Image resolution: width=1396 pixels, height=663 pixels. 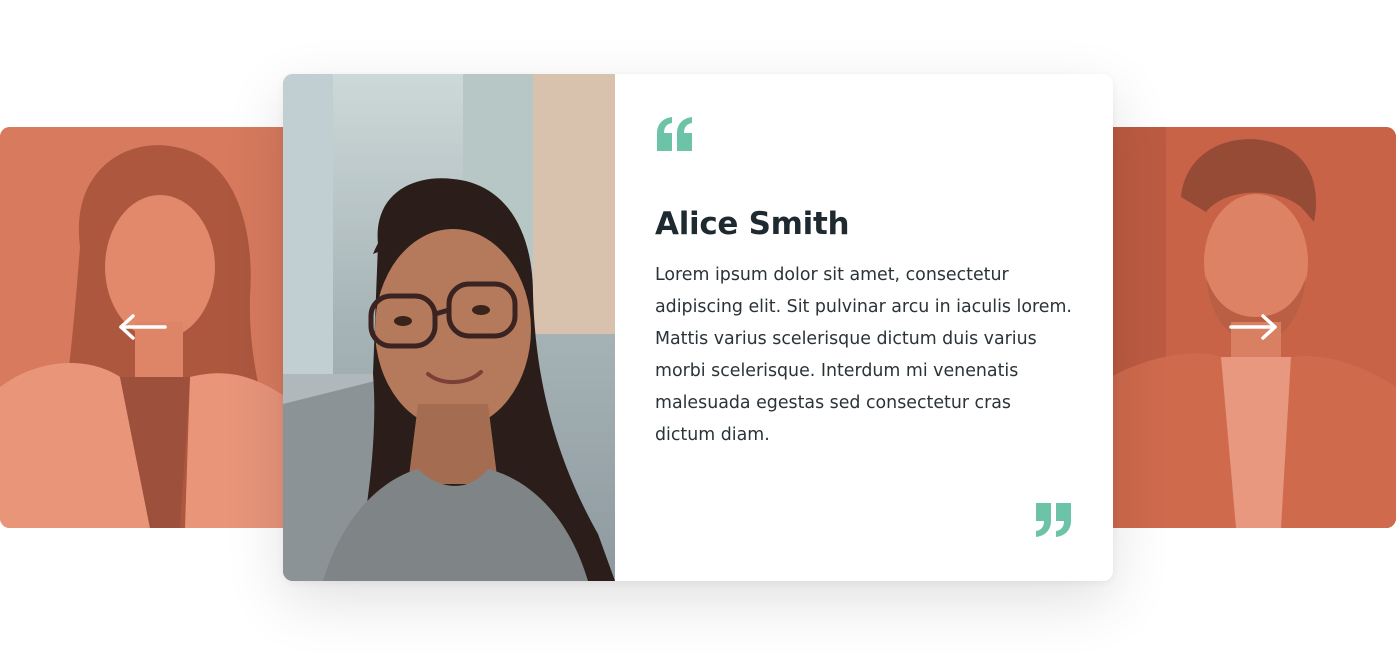 What do you see at coordinates (1053, 520) in the screenshot?
I see `quote-close-icon` at bounding box center [1053, 520].